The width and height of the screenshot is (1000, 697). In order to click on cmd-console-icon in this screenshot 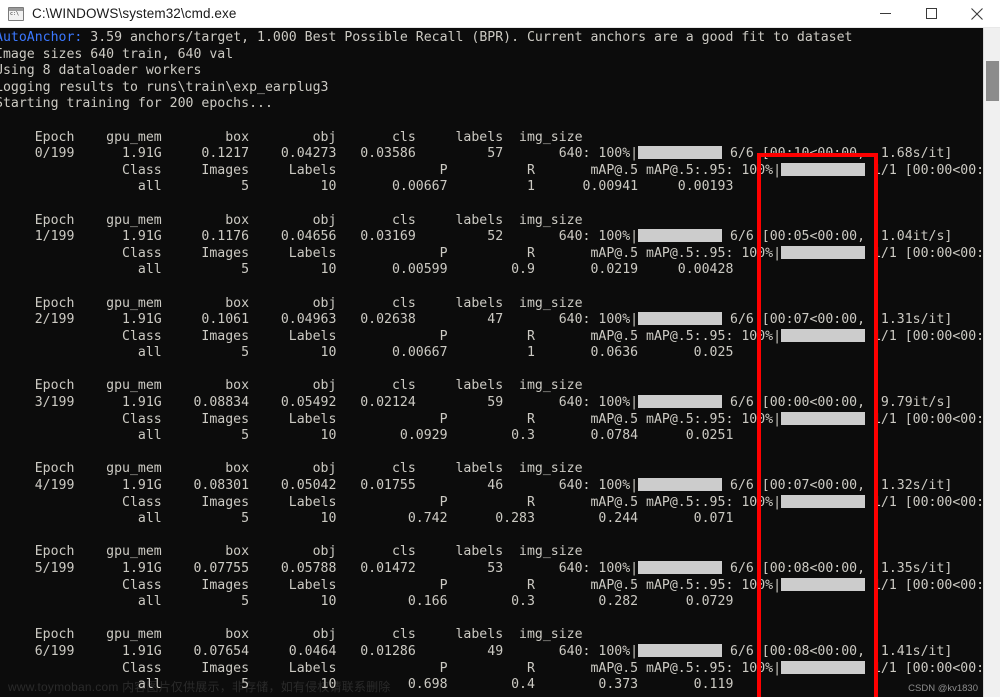, I will do `click(16, 13)`.